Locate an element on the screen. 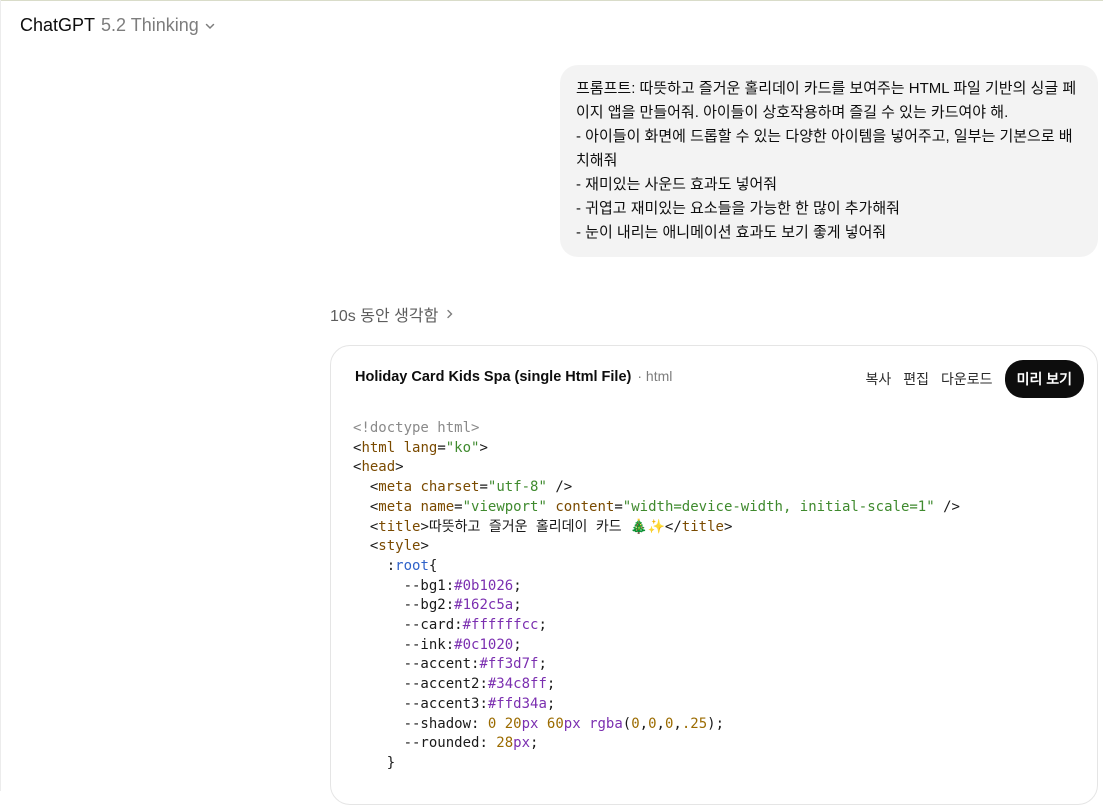 This screenshot has height=805, width=1103. code-doctype: <!doctype html> is located at coordinates (416, 428).